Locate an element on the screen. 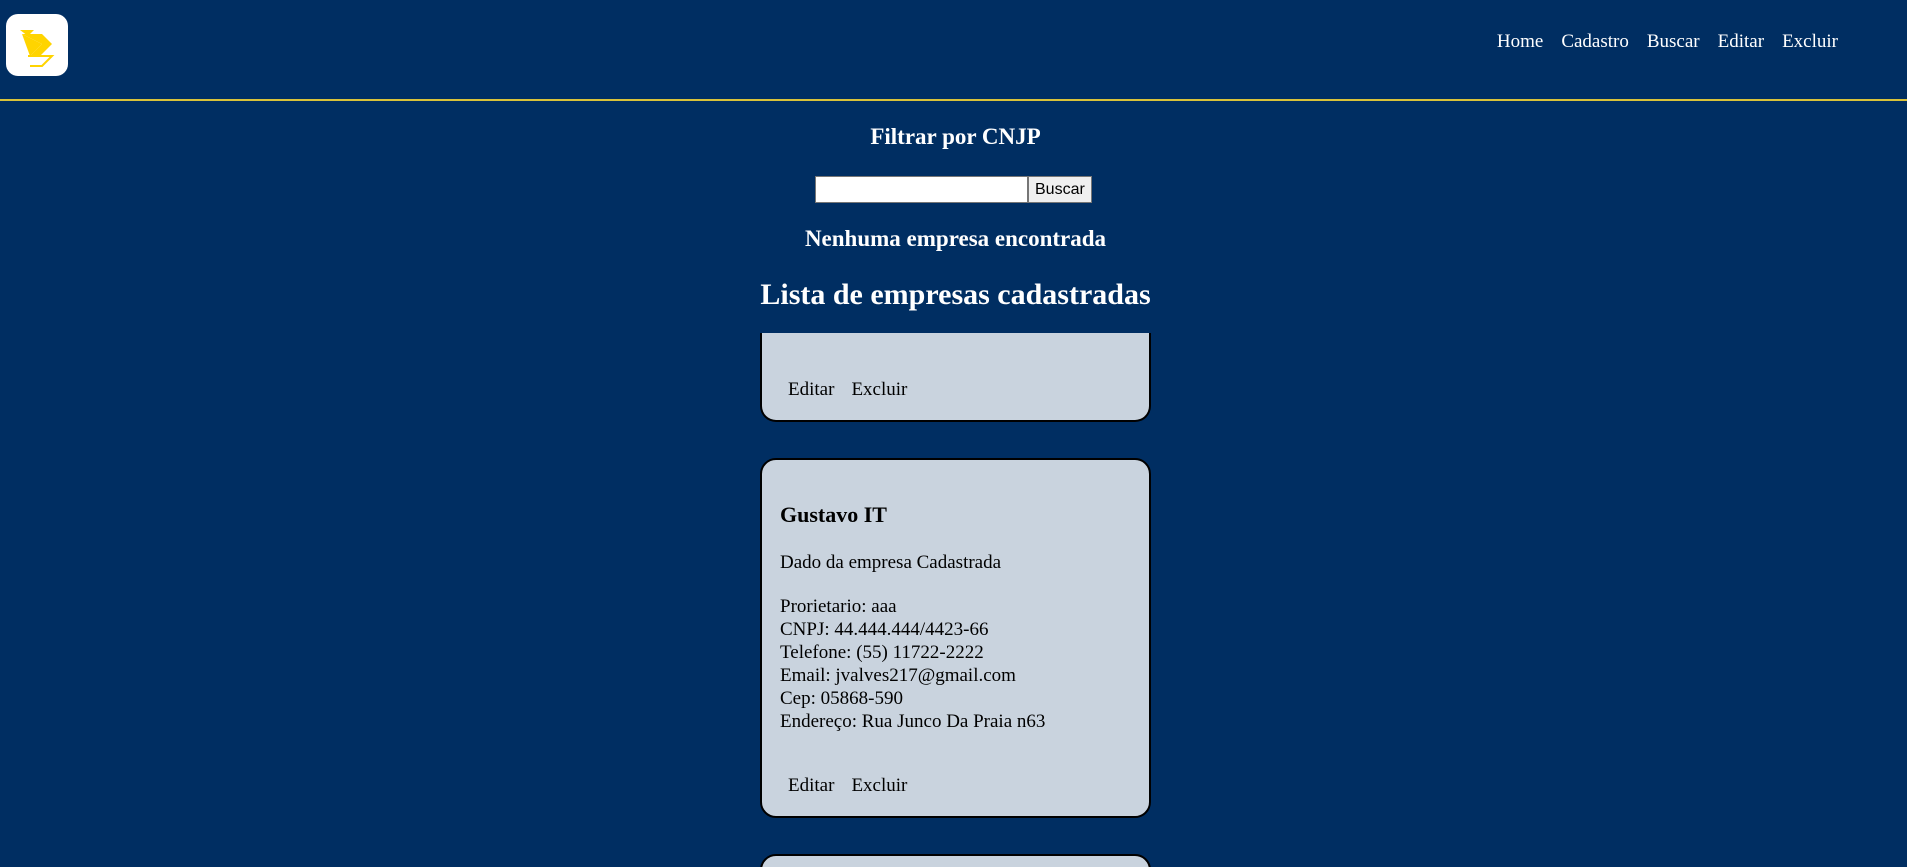 This screenshot has height=867, width=1907. nav-home-link: Home is located at coordinates (1520, 42).